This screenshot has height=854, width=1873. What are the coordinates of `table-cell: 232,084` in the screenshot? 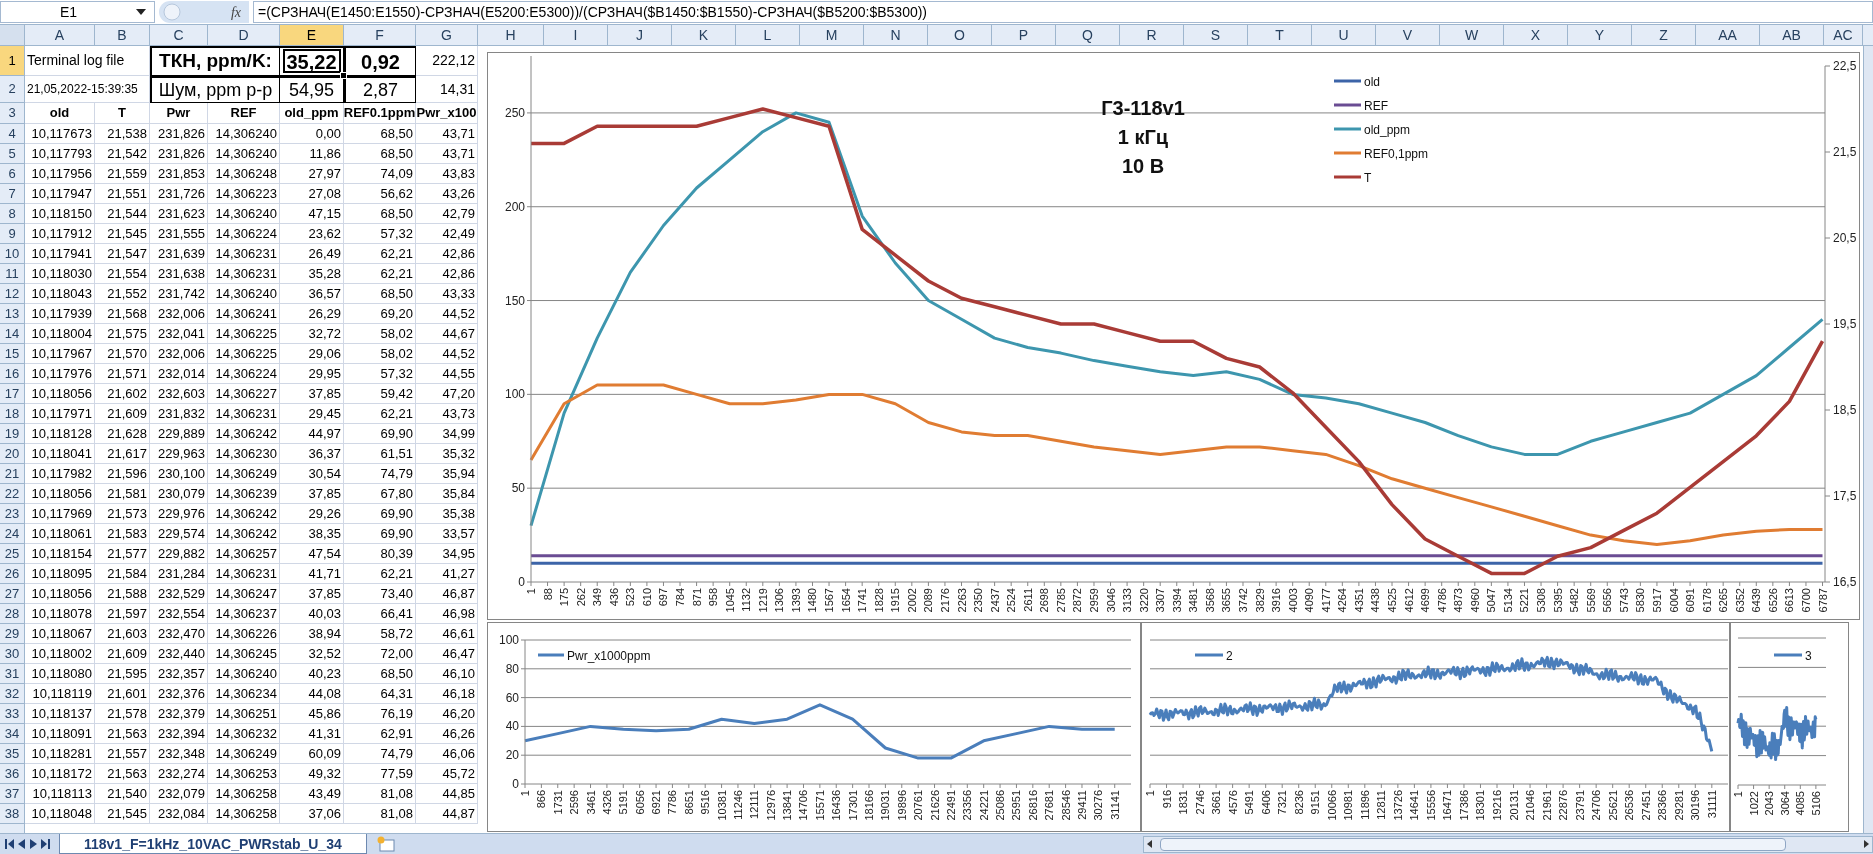 It's located at (179, 814).